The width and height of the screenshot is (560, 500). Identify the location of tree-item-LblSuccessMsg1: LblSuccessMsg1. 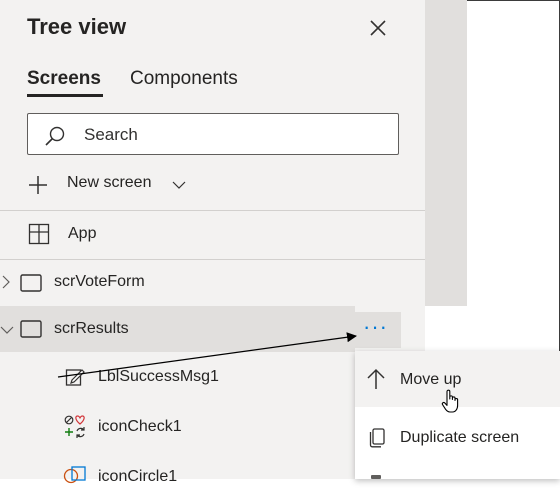
(177, 377).